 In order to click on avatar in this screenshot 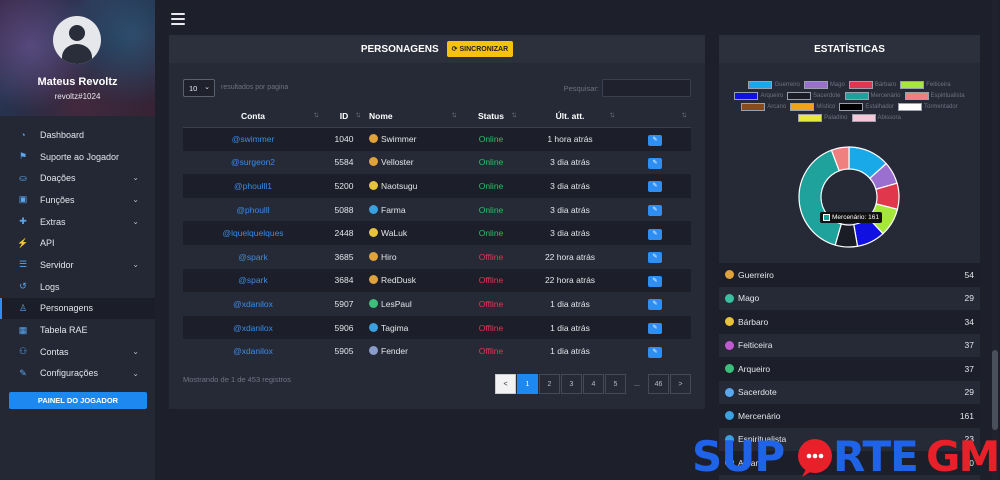, I will do `click(77, 40)`.